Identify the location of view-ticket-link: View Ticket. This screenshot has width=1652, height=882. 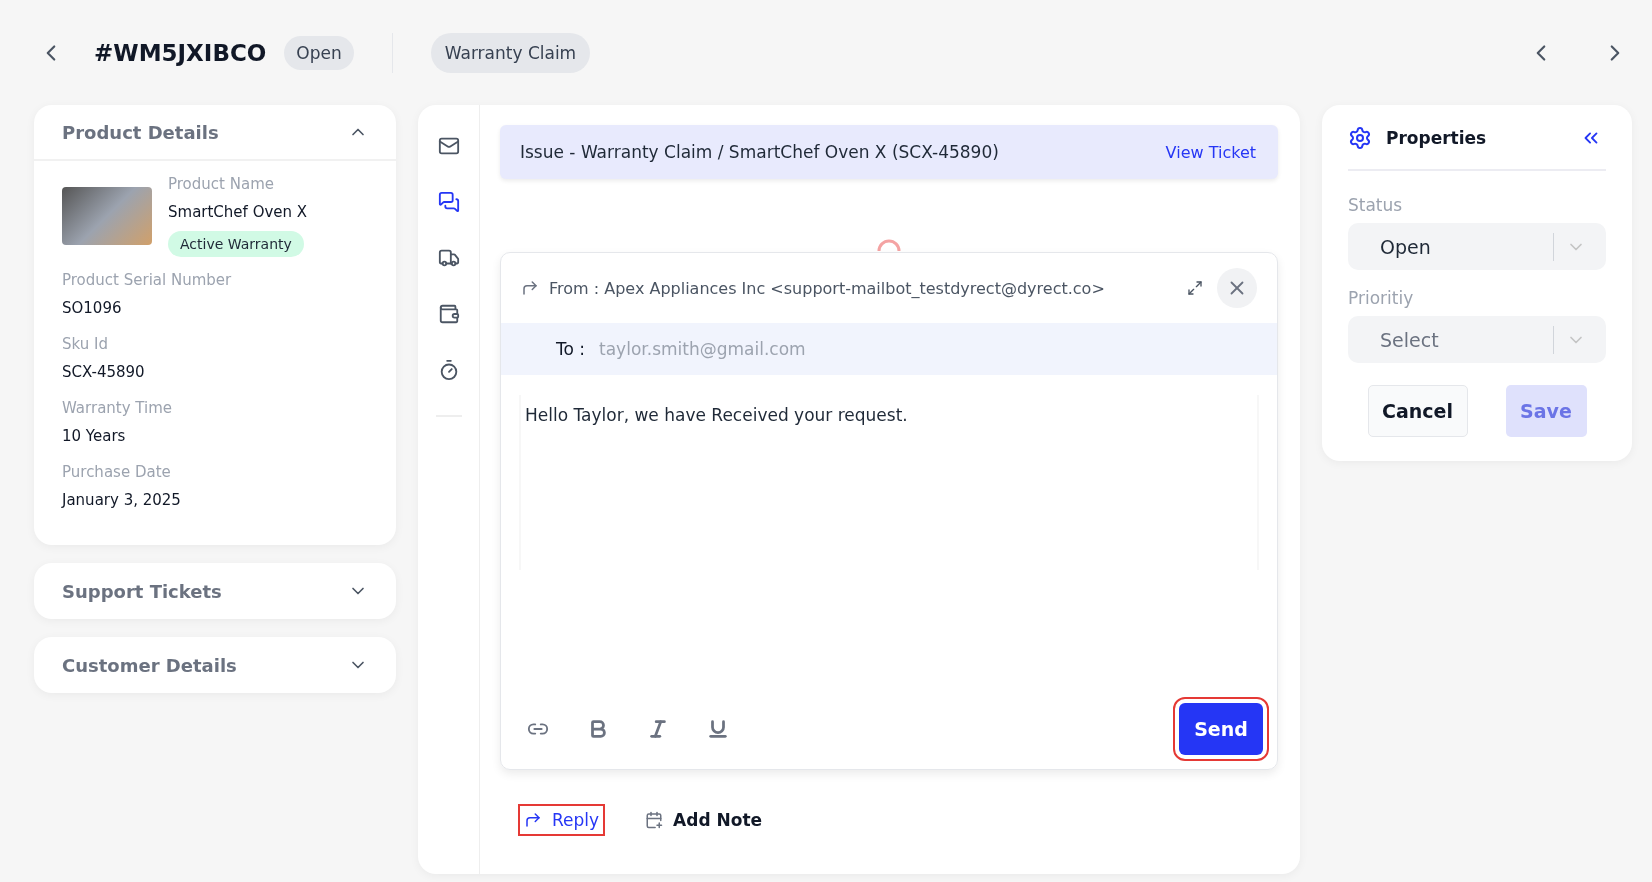
(1210, 152).